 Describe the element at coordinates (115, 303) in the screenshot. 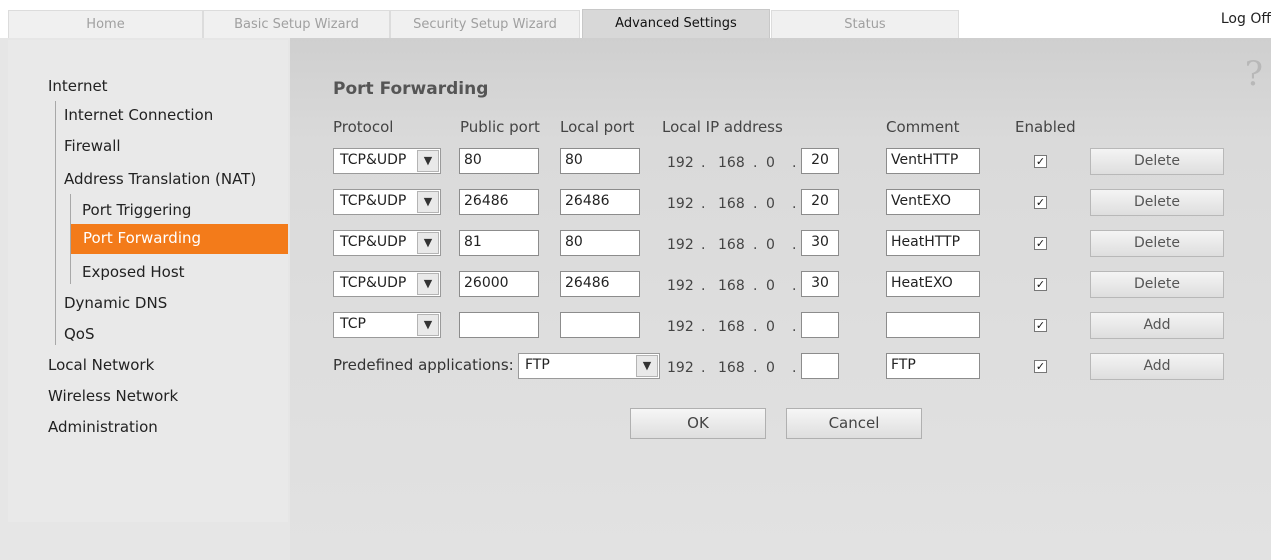

I see `sidebar-item-dynamic-dns: Dynamic DNS` at that location.